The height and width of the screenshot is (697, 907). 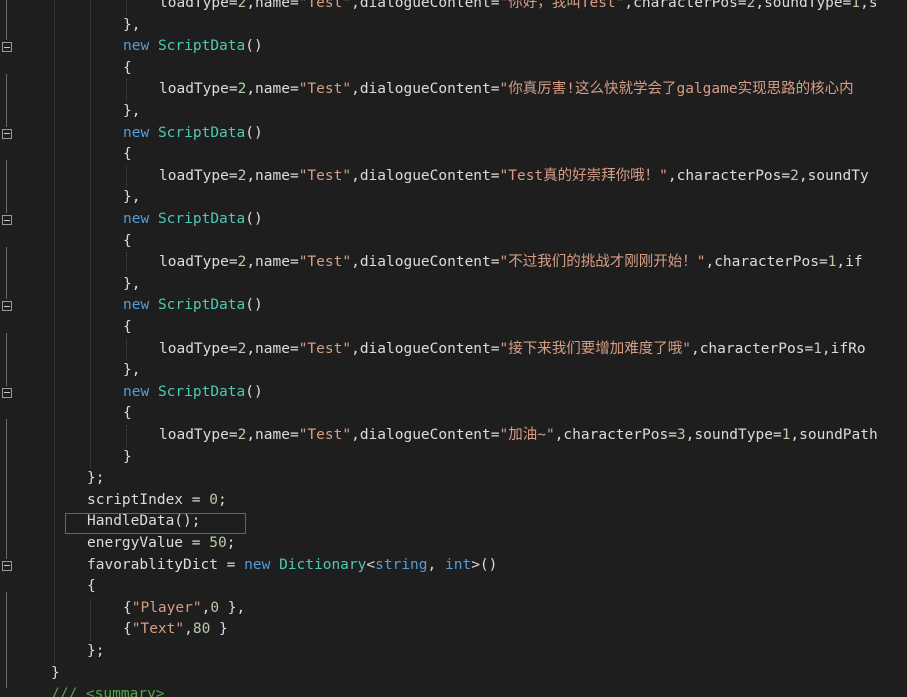 I want to click on code-line: {"Player",0 },, so click(x=184, y=609).